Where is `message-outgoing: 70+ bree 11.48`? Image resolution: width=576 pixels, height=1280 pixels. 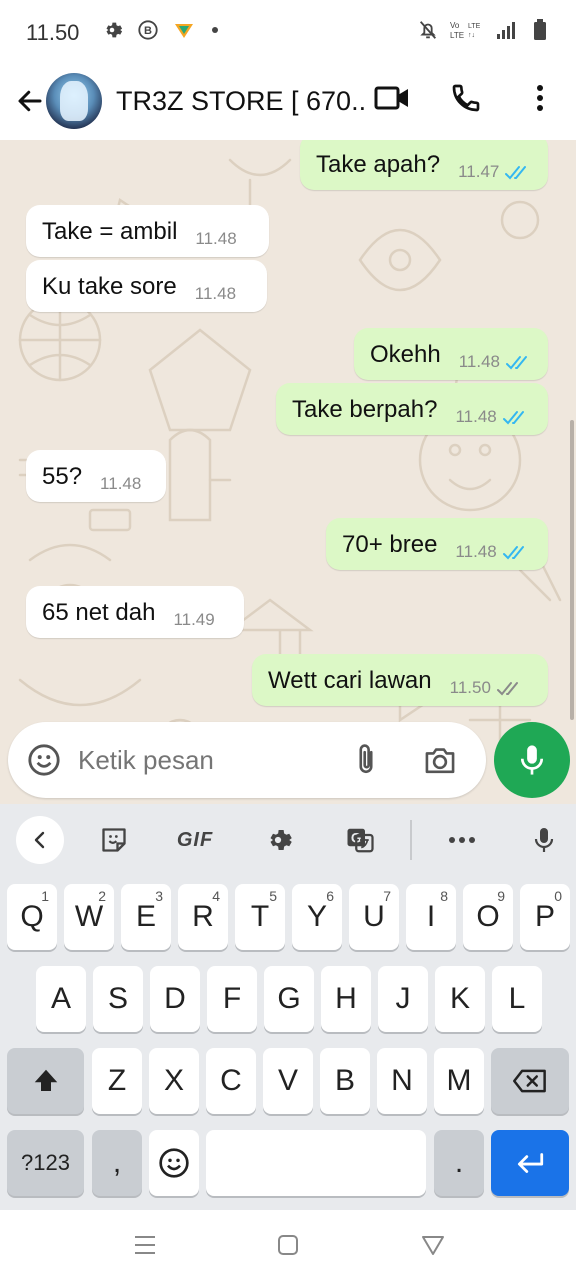
message-outgoing: 70+ bree 11.48 is located at coordinates (437, 544).